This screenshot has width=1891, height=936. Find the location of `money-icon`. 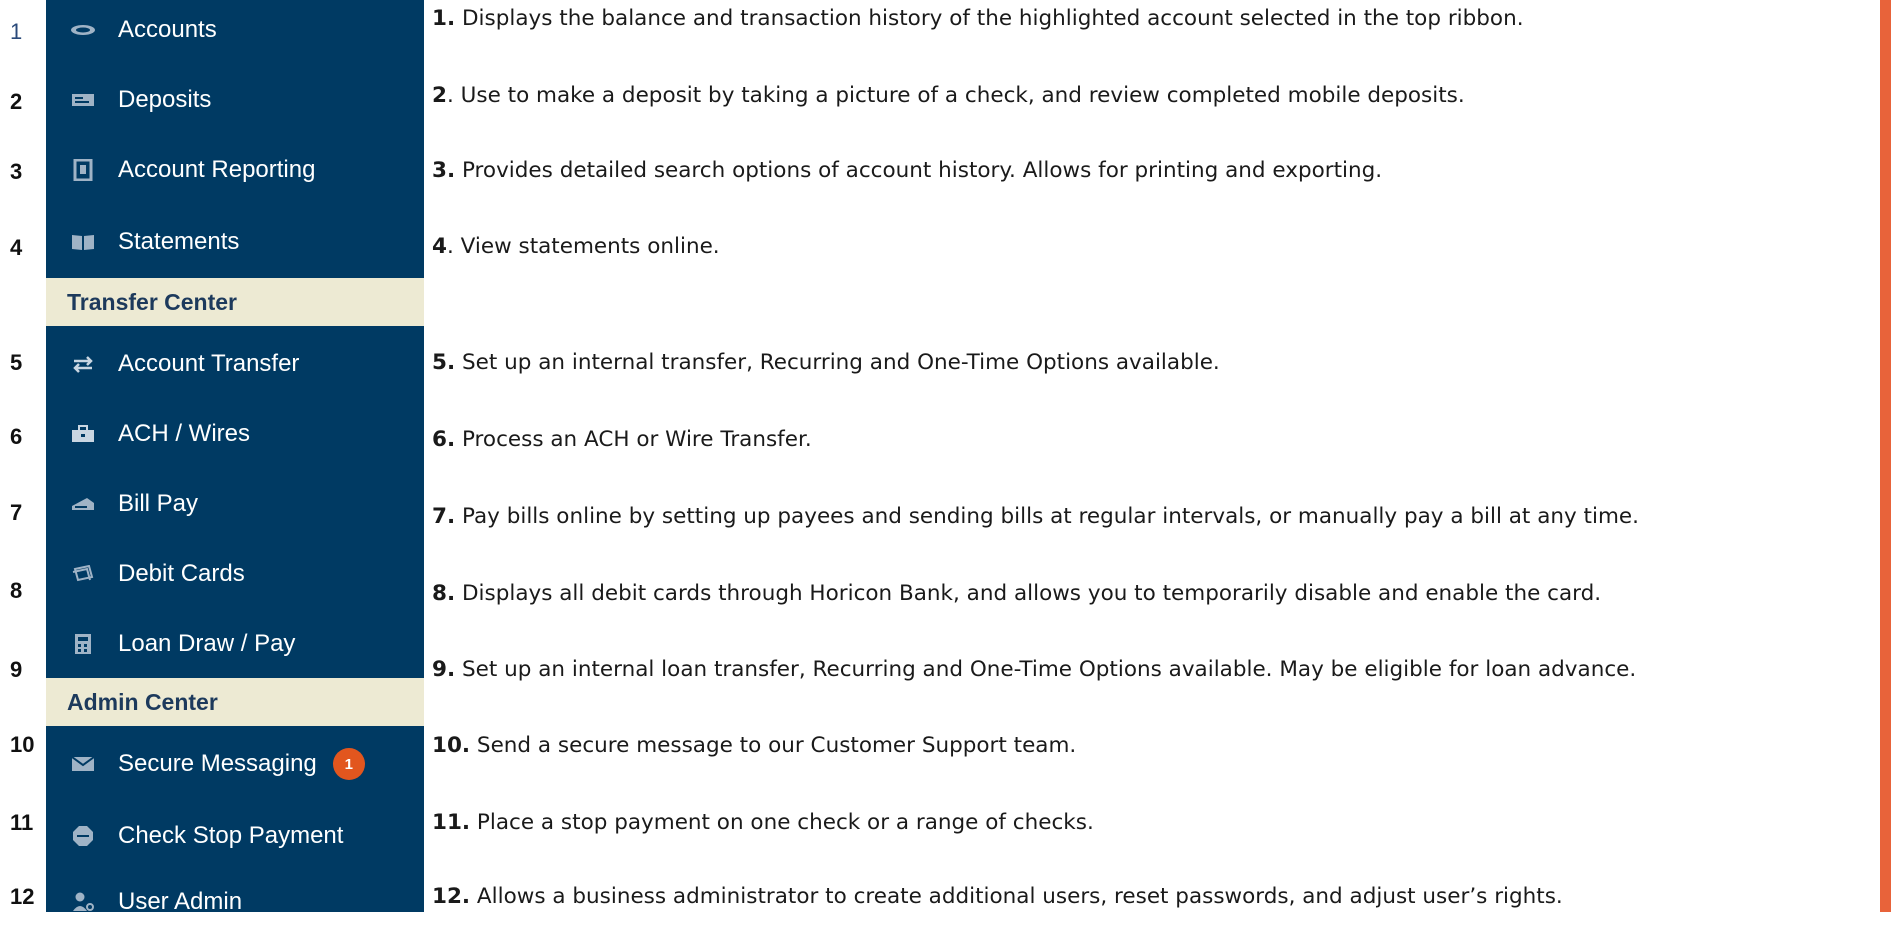

money-icon is located at coordinates (83, 30).